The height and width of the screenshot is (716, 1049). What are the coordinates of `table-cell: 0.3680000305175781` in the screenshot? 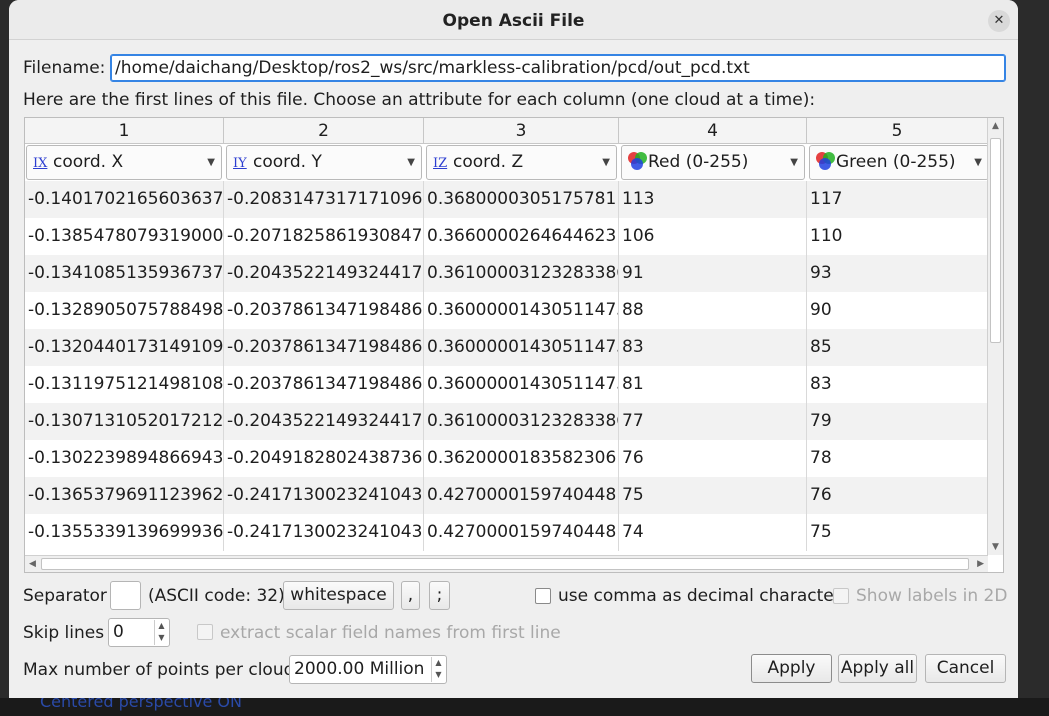 It's located at (521, 199).